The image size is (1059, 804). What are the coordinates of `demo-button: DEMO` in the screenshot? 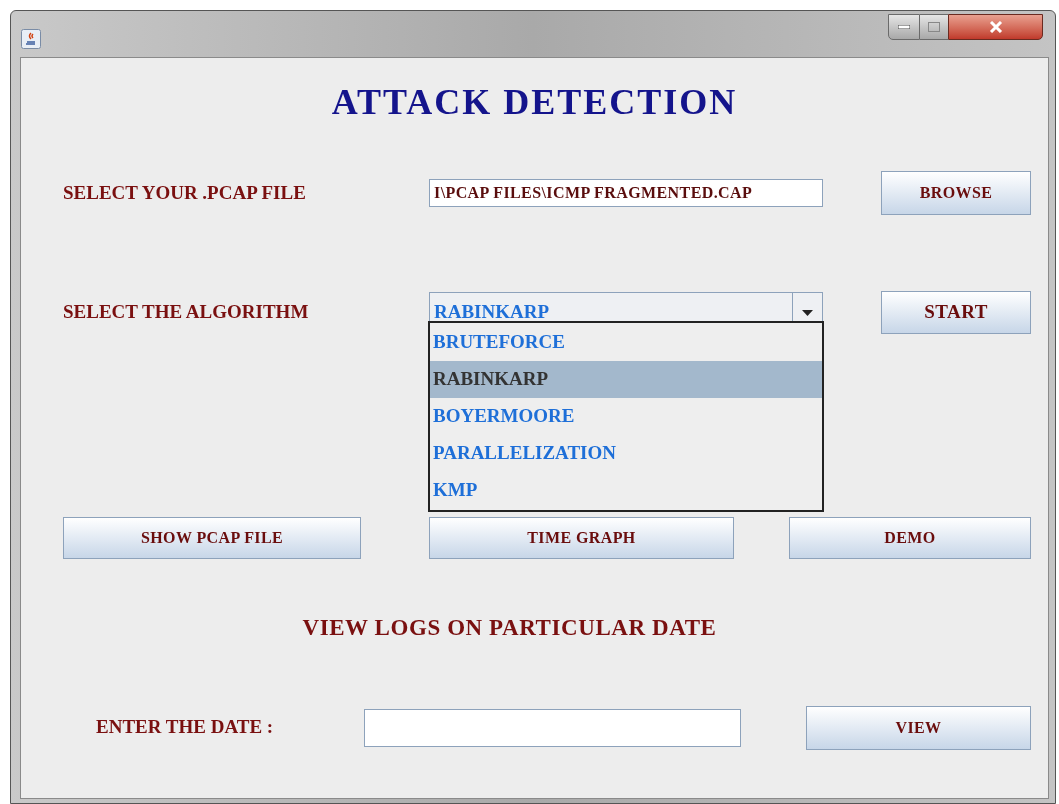 It's located at (910, 538).